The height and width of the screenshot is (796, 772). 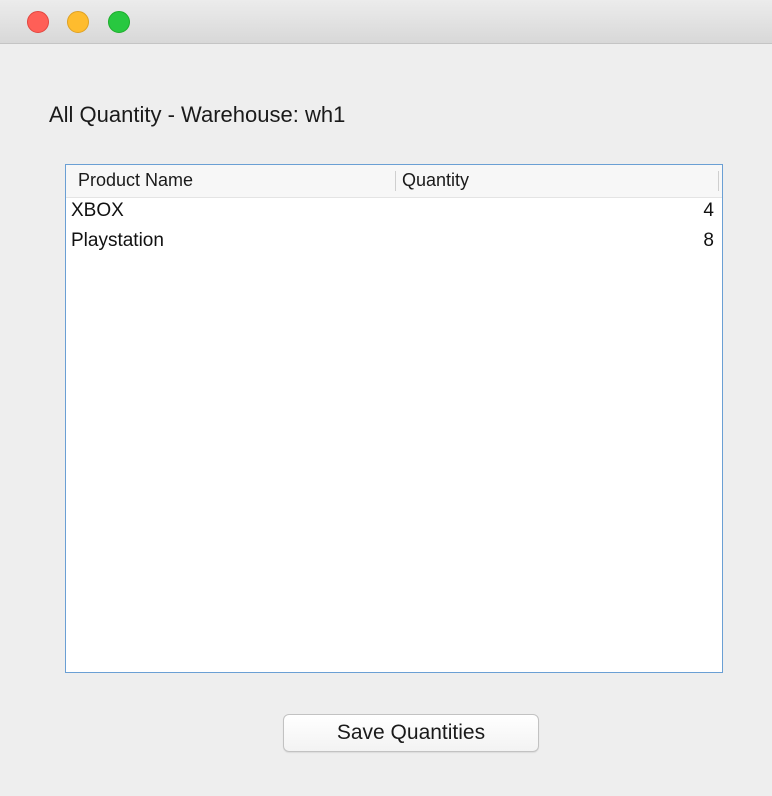 I want to click on title-bar, so click(x=386, y=22).